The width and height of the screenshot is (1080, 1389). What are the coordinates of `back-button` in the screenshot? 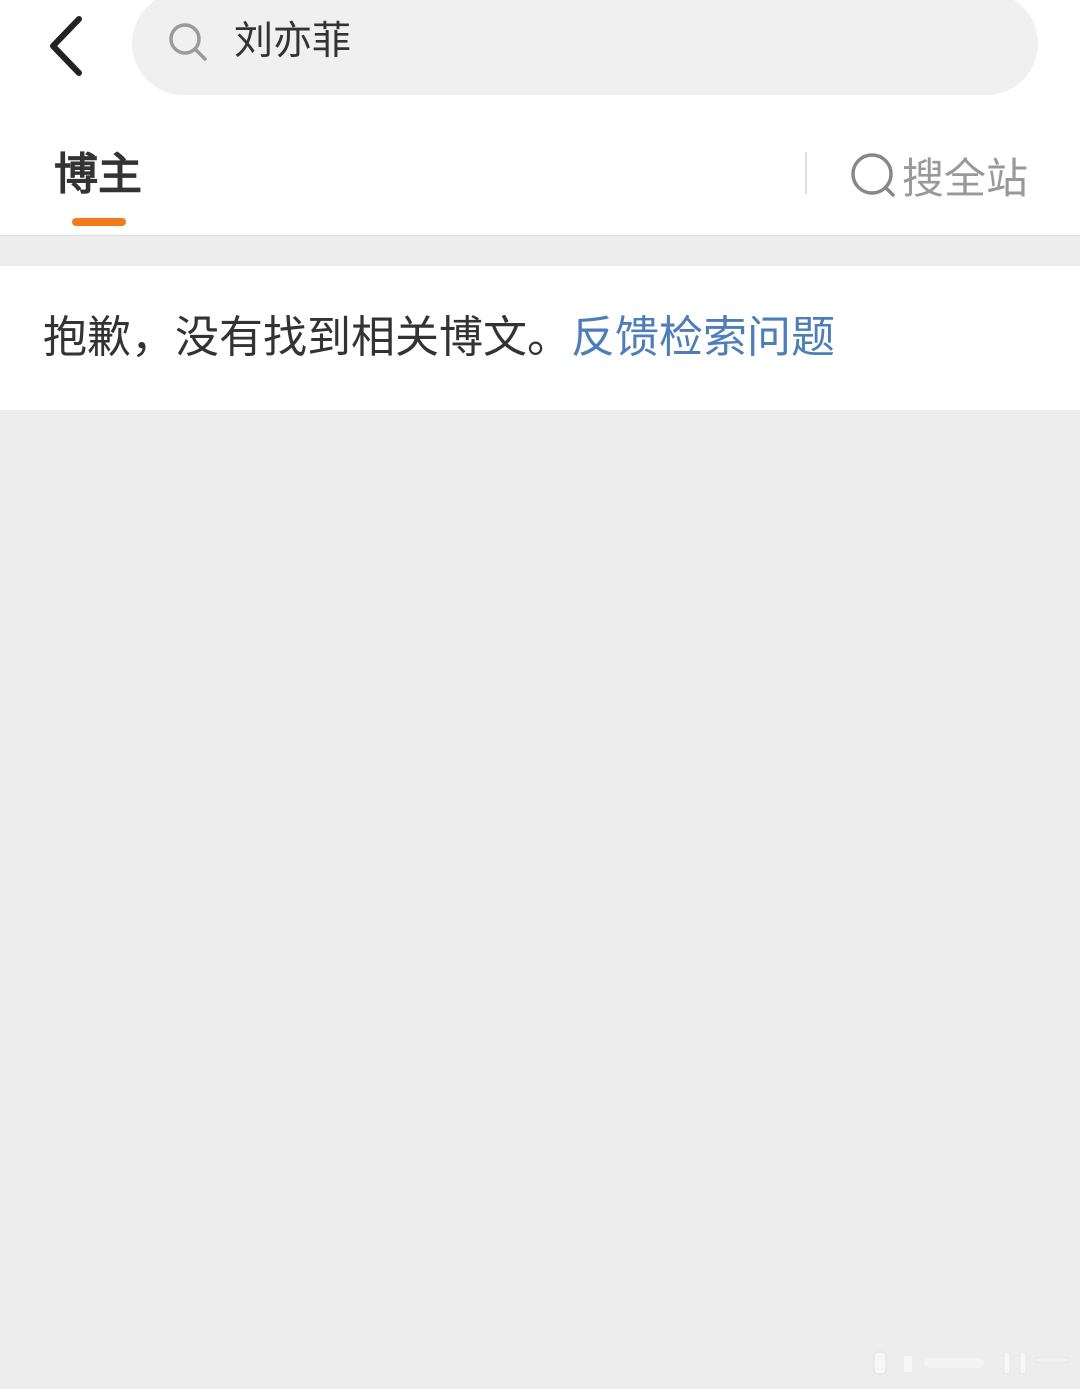 It's located at (65, 46).